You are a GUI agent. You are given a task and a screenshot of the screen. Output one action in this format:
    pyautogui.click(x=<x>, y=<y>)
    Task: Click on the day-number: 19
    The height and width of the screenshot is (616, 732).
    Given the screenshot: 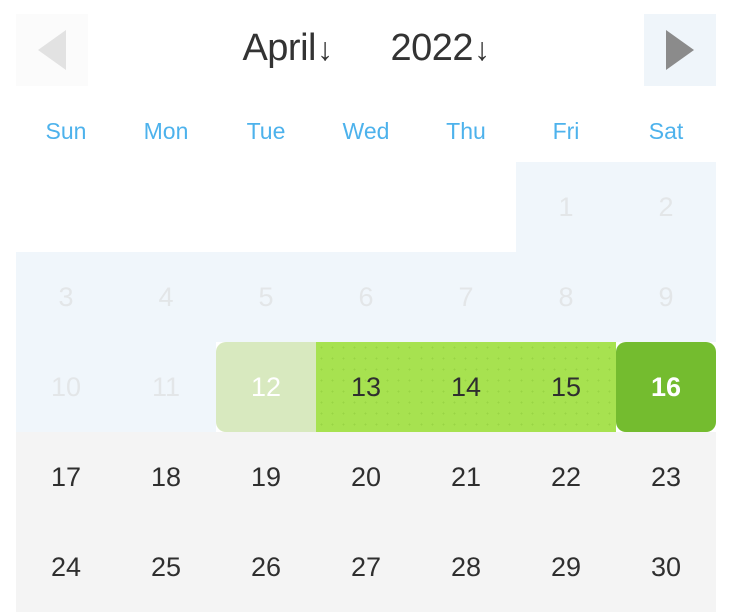 What is the action you would take?
    pyautogui.click(x=266, y=476)
    